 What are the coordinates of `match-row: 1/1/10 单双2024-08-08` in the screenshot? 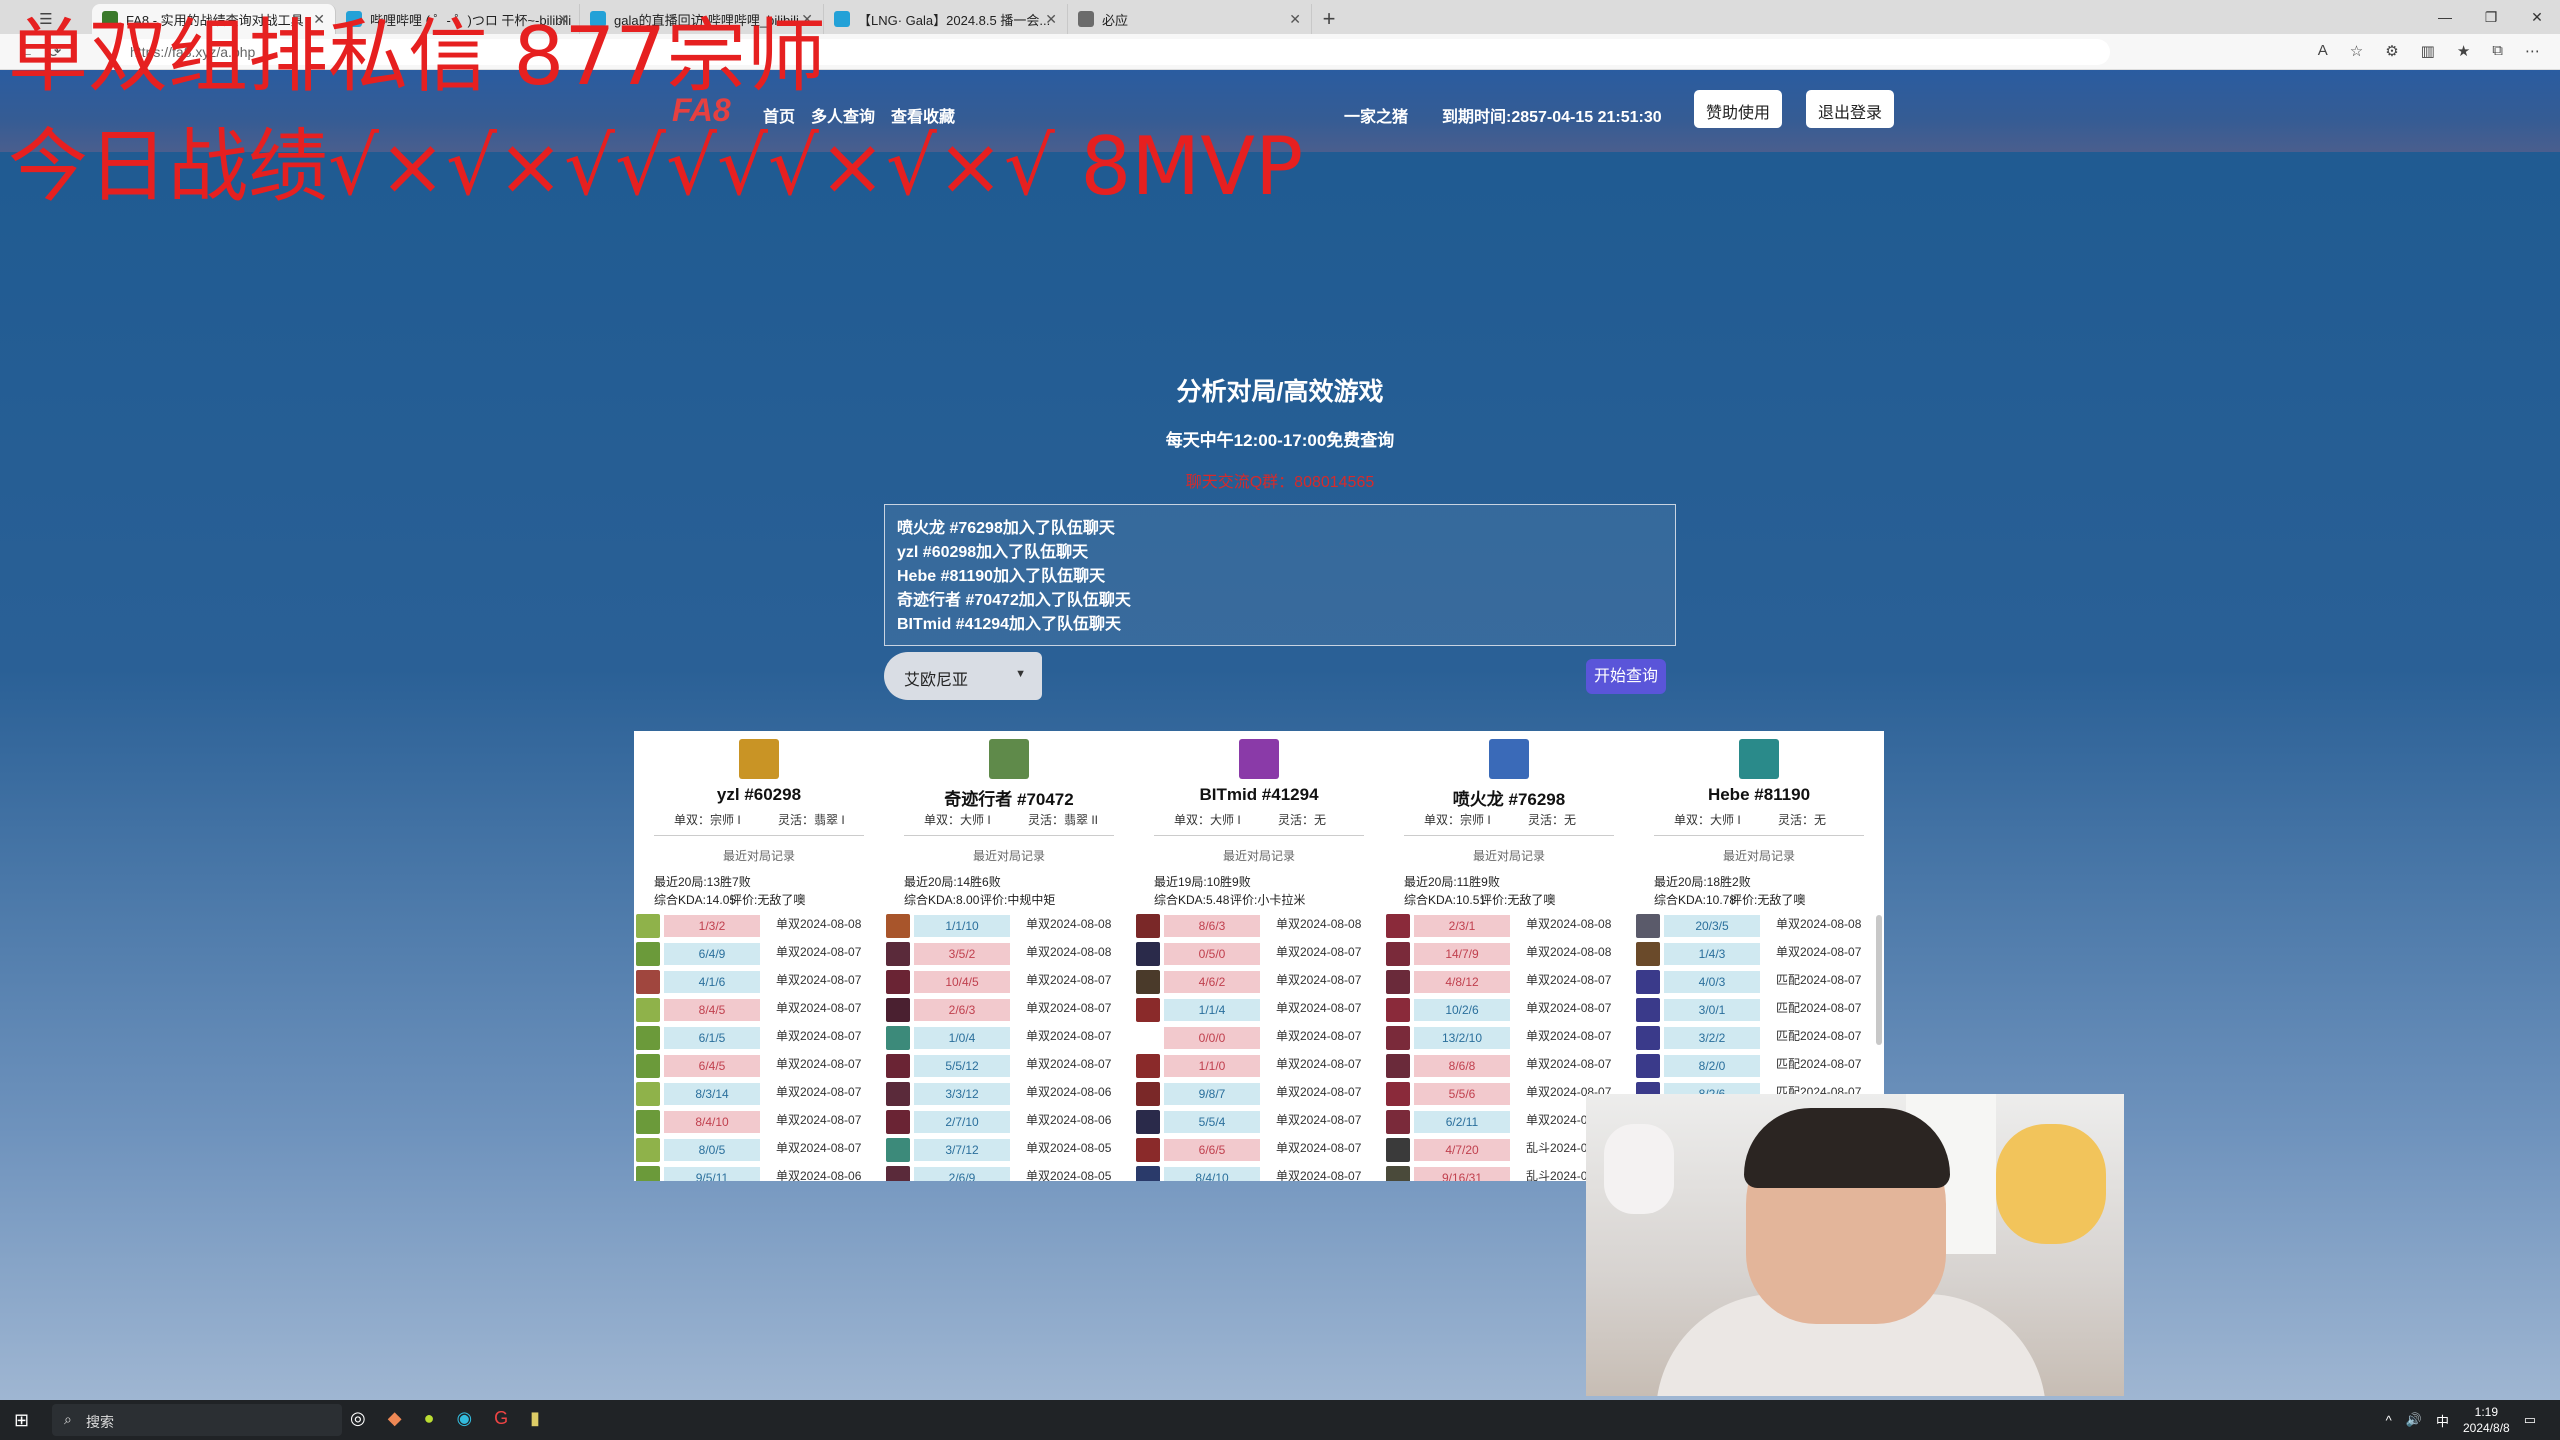 It's located at (1009, 926).